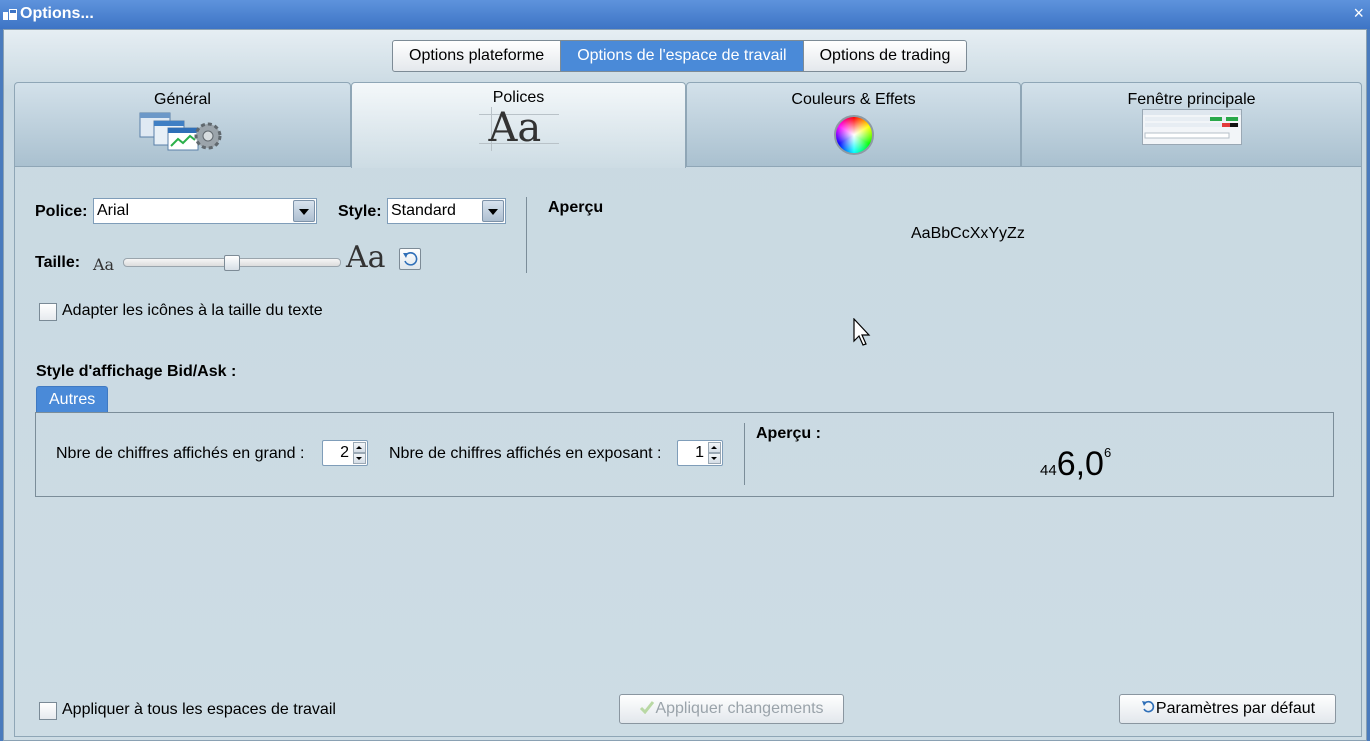  I want to click on apercu-text: AaBbCcXxYyZz, so click(968, 233).